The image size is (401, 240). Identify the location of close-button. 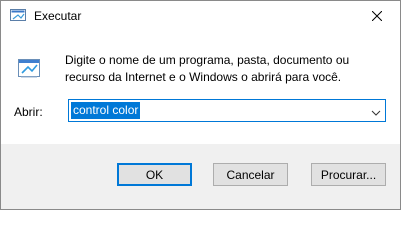
(377, 16).